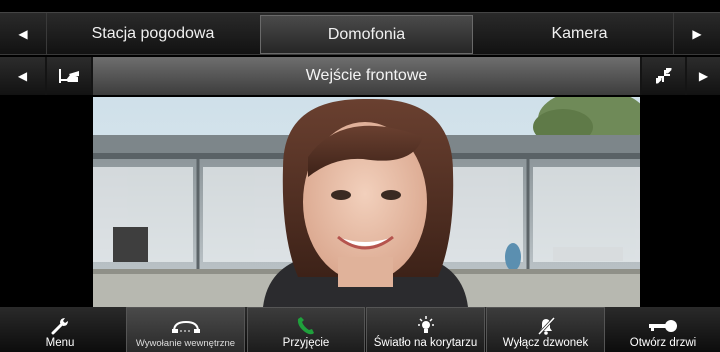 The height and width of the screenshot is (352, 720). I want to click on internal-call-label: Wywołanie wewnętrzne, so click(185, 343).